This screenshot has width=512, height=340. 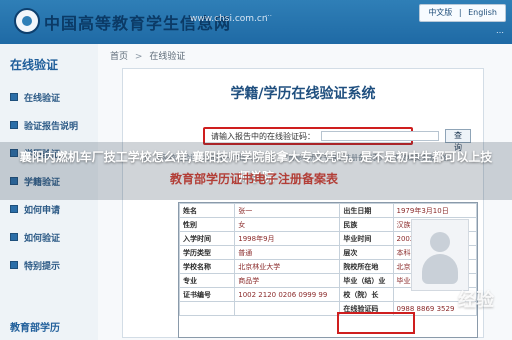 What do you see at coordinates (147, 55) in the screenshot?
I see `breadcrumb: 首页 > 在线验证` at bounding box center [147, 55].